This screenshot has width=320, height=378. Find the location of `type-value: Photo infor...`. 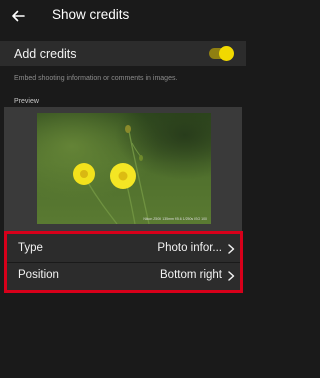

type-value: Photo infor... is located at coordinates (189, 248).